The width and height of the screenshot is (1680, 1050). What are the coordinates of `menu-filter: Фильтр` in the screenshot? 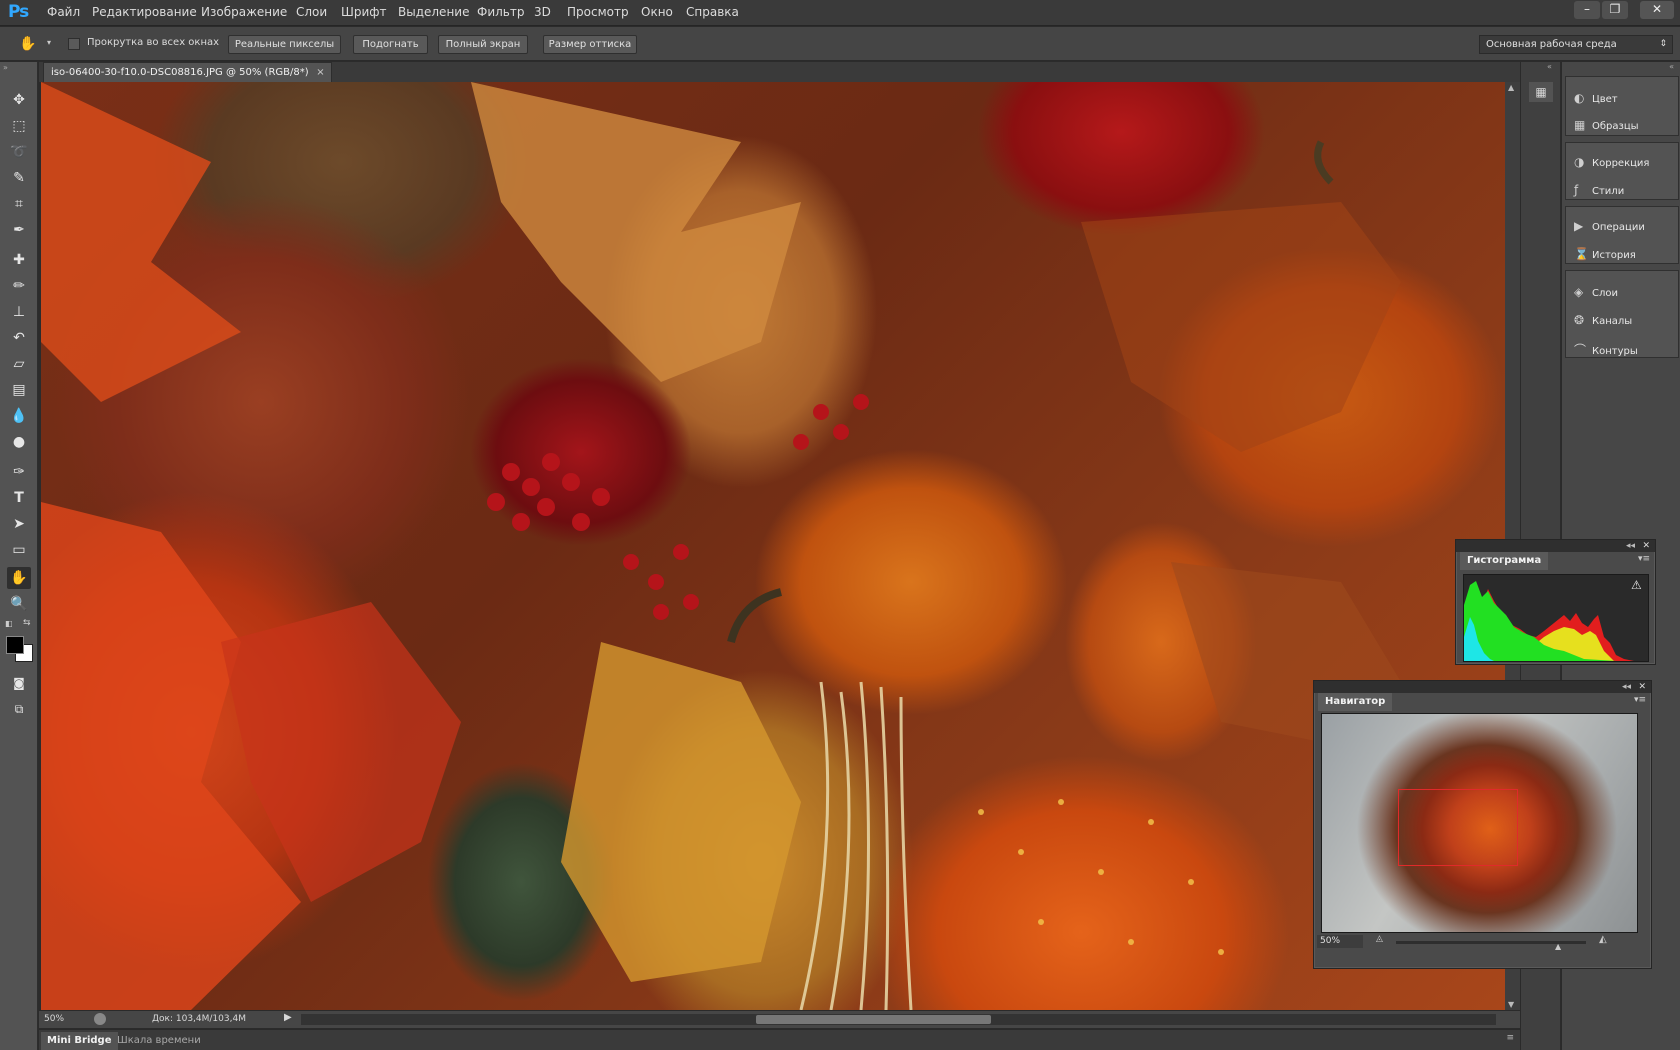 It's located at (500, 12).